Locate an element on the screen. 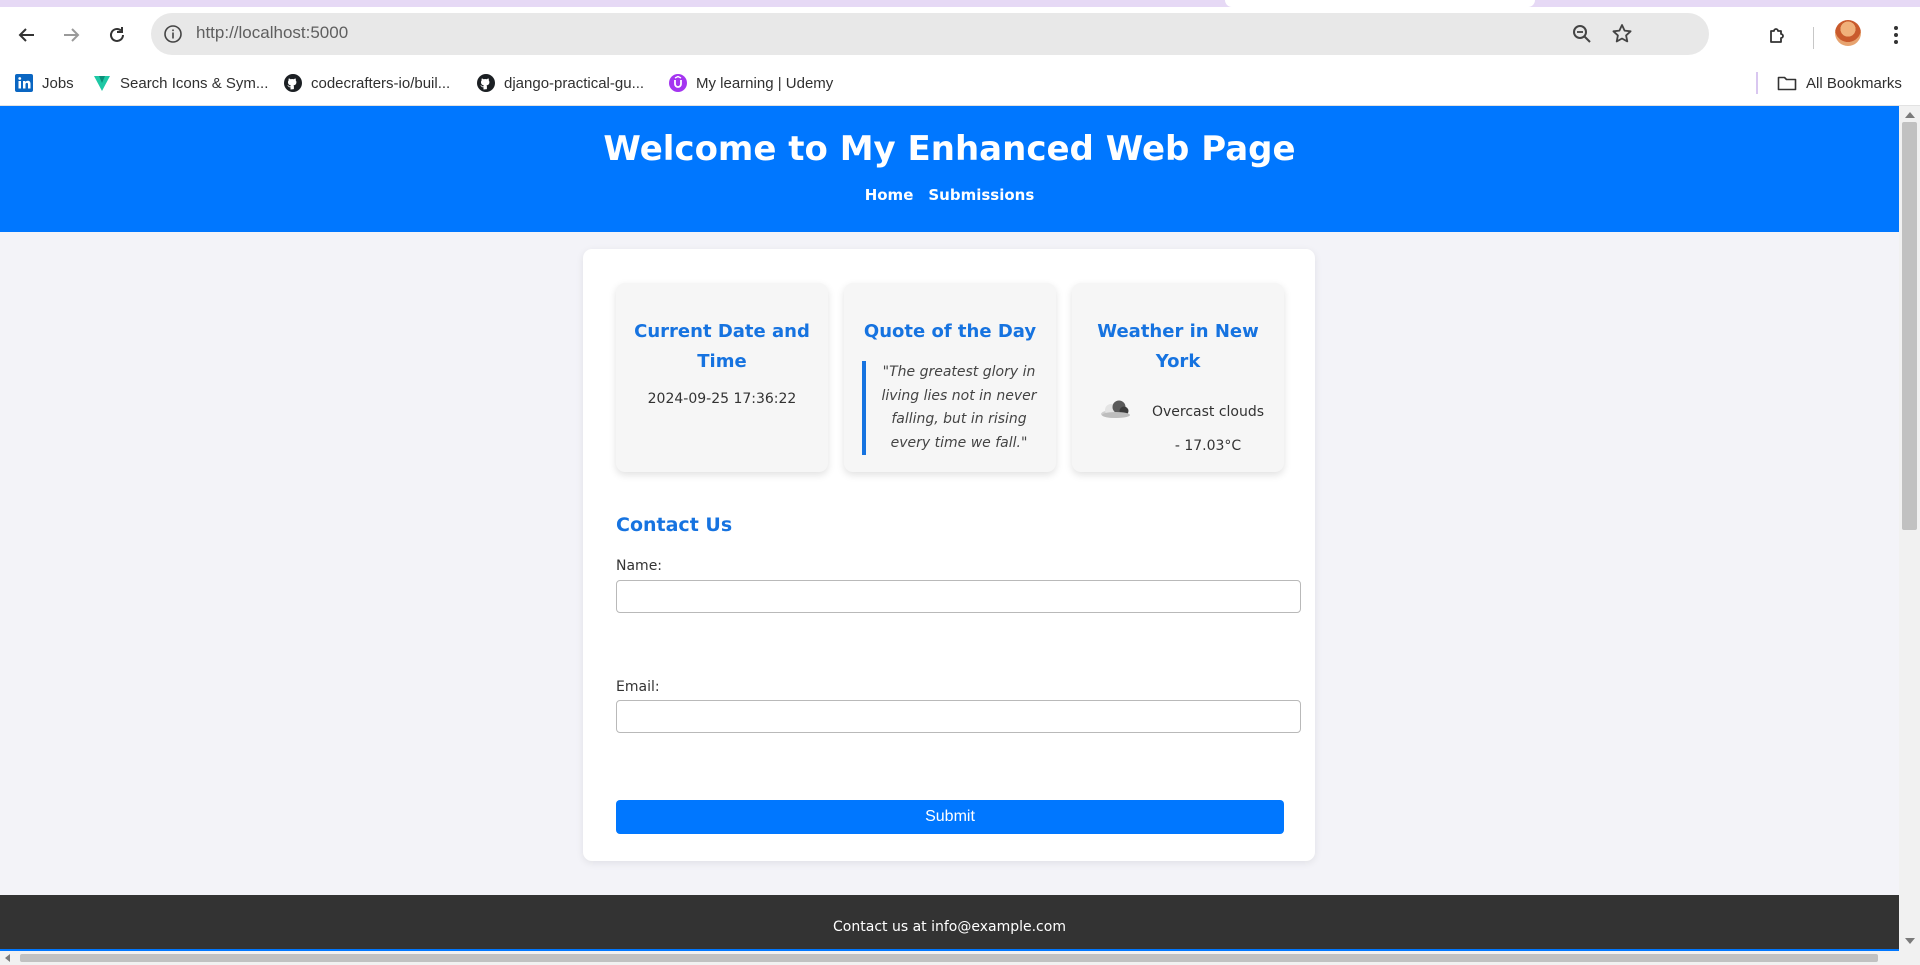 The height and width of the screenshot is (965, 1920). nav-home-link: Home is located at coordinates (889, 195).